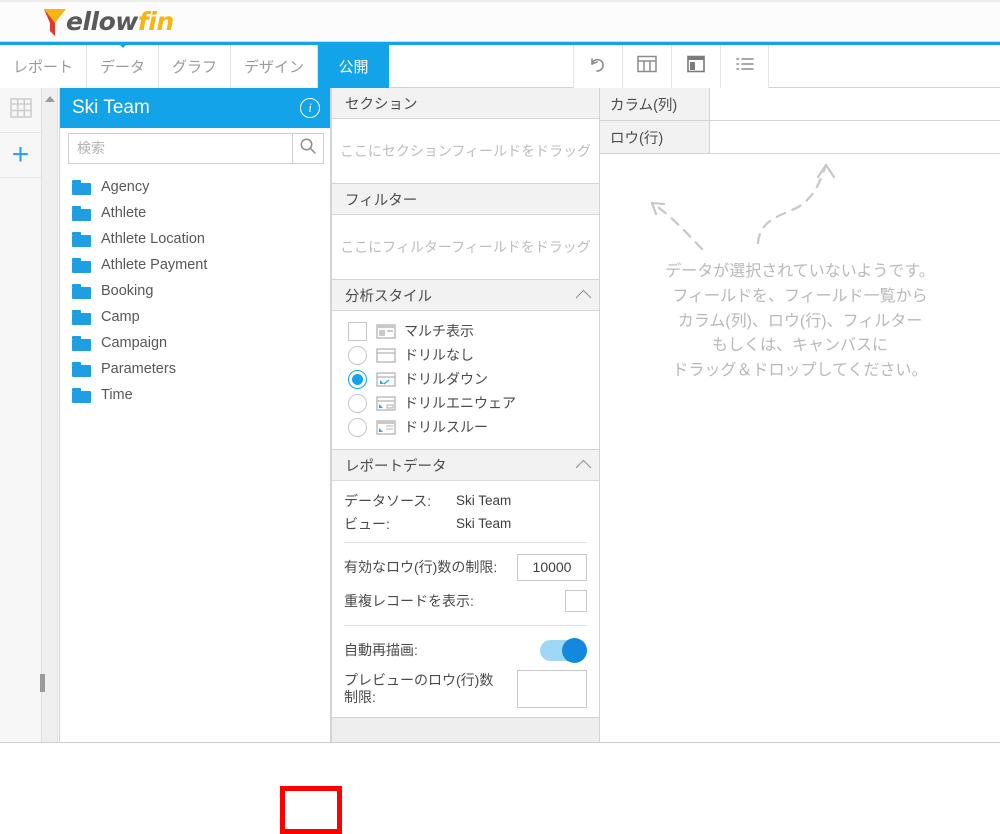 Image resolution: width=1000 pixels, height=834 pixels. Describe the element at coordinates (855, 137) in the screenshot. I see `rows-drop-zone` at that location.